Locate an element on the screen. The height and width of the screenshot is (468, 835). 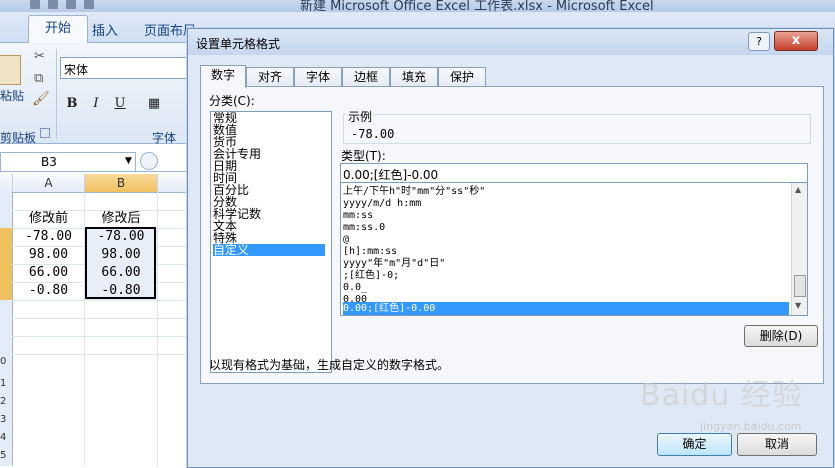
name-box-value: B3 is located at coordinates (49, 162).